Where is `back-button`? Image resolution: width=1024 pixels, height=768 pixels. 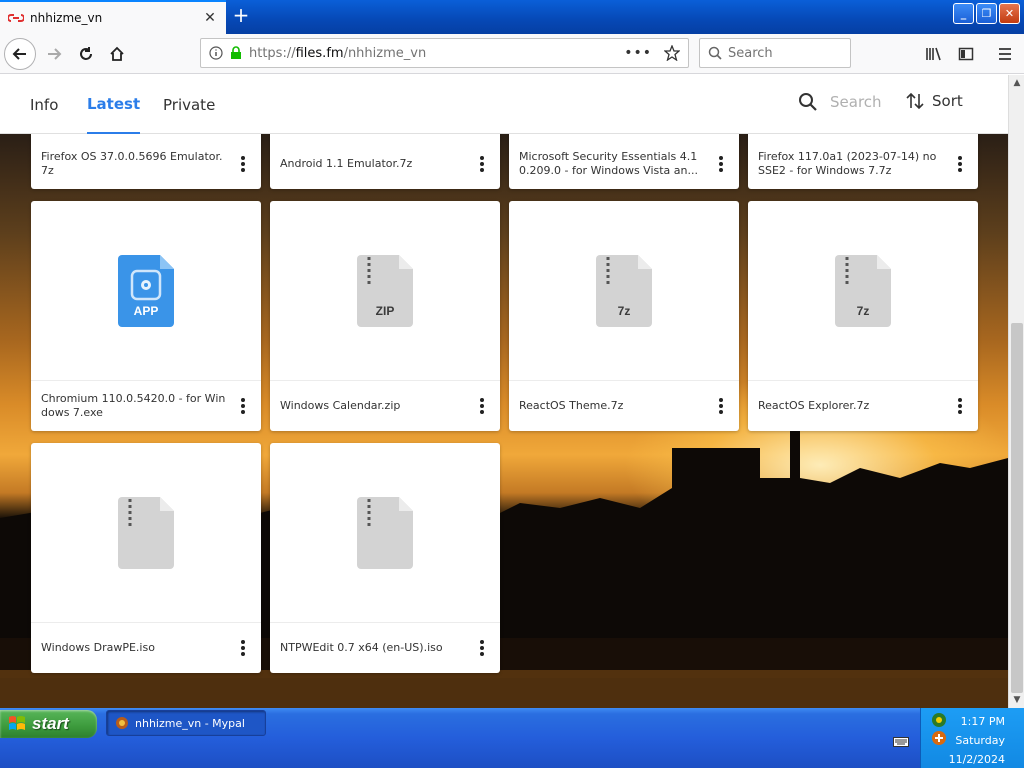
back-button is located at coordinates (20, 54).